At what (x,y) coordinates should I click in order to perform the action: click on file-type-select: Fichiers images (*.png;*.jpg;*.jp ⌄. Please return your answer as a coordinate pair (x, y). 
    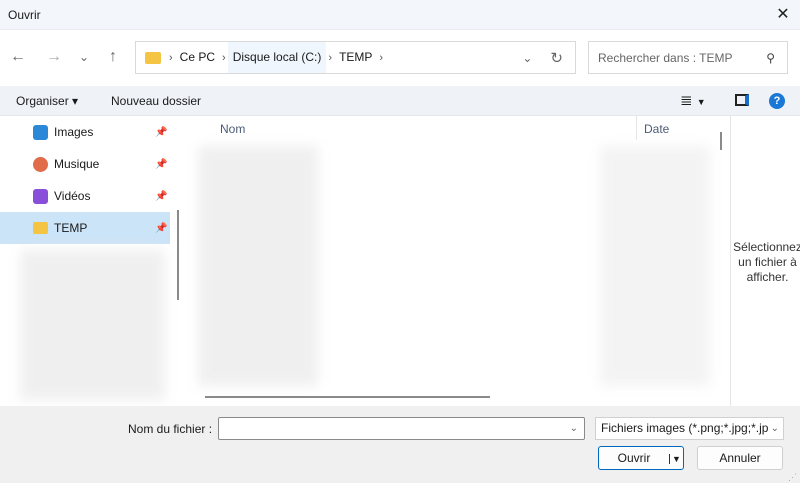
    Looking at the image, I should click on (689, 428).